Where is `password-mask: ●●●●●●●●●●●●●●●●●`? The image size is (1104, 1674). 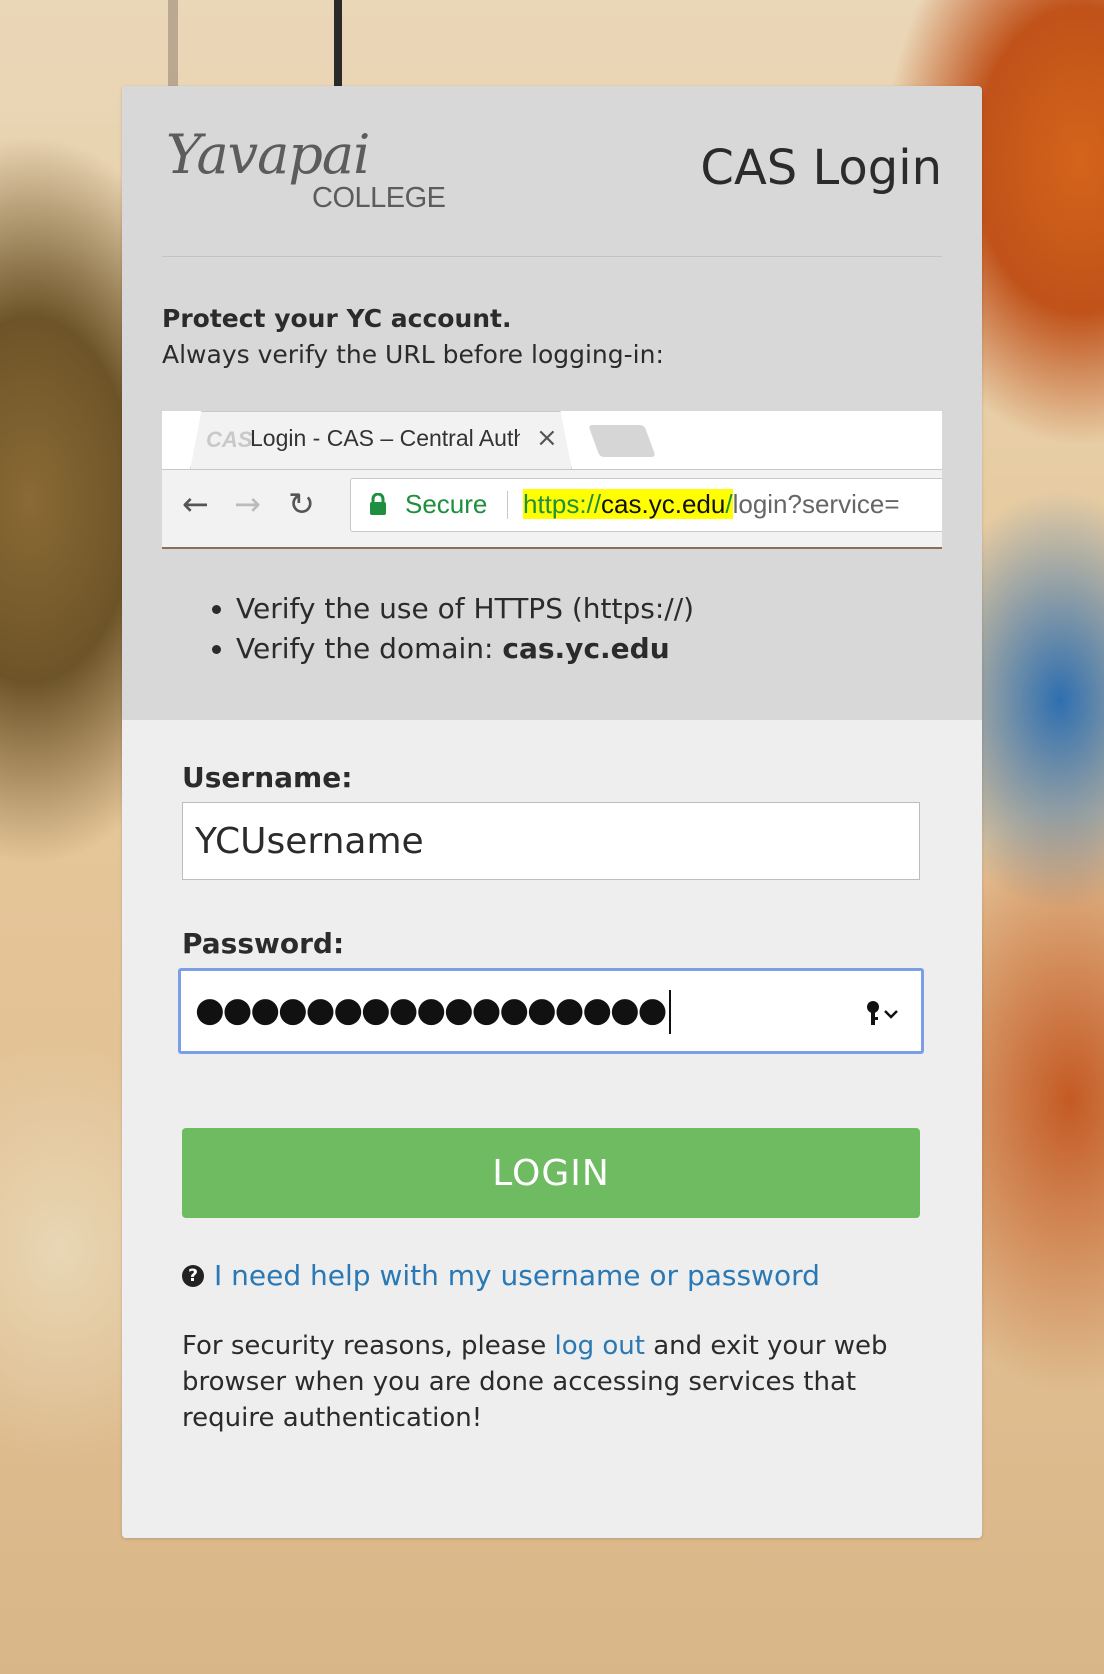 password-mask: ●●●●●●●●●●●●●●●●● is located at coordinates (431, 1010).